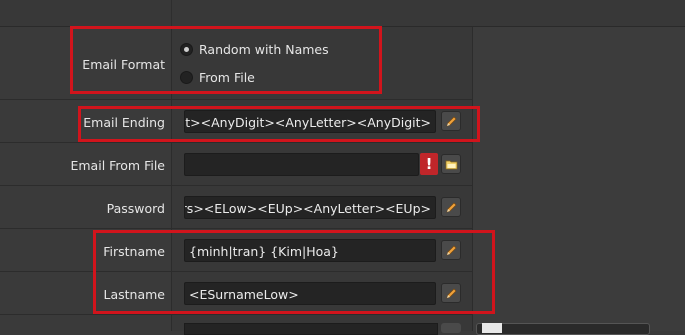 The width and height of the screenshot is (685, 335). What do you see at coordinates (301, 164) in the screenshot?
I see `email-from-file-input` at bounding box center [301, 164].